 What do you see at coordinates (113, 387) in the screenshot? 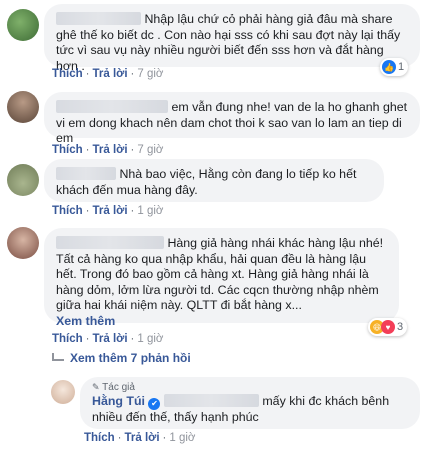
I see `author-badge: ✎ Tác giả` at bounding box center [113, 387].